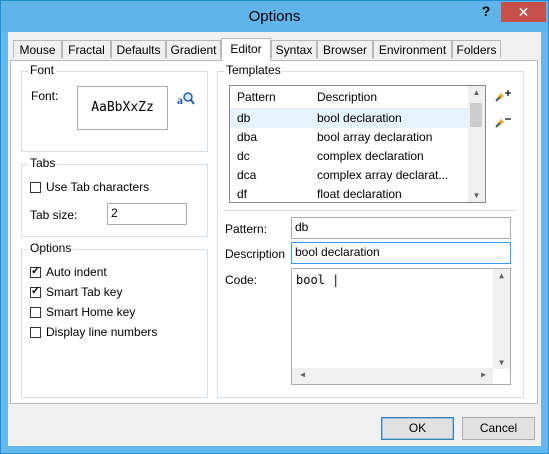 The height and width of the screenshot is (454, 549). I want to click on tab-browser: Browser, so click(345, 49).